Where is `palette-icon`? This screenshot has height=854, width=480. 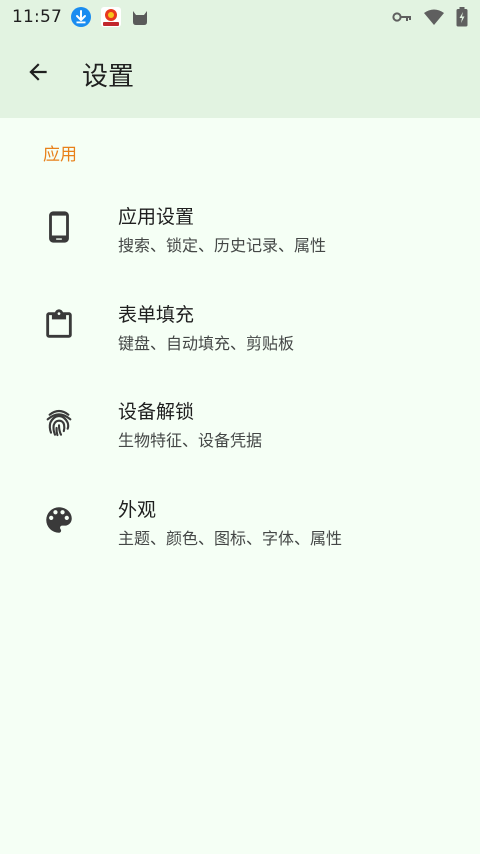 palette-icon is located at coordinates (59, 520).